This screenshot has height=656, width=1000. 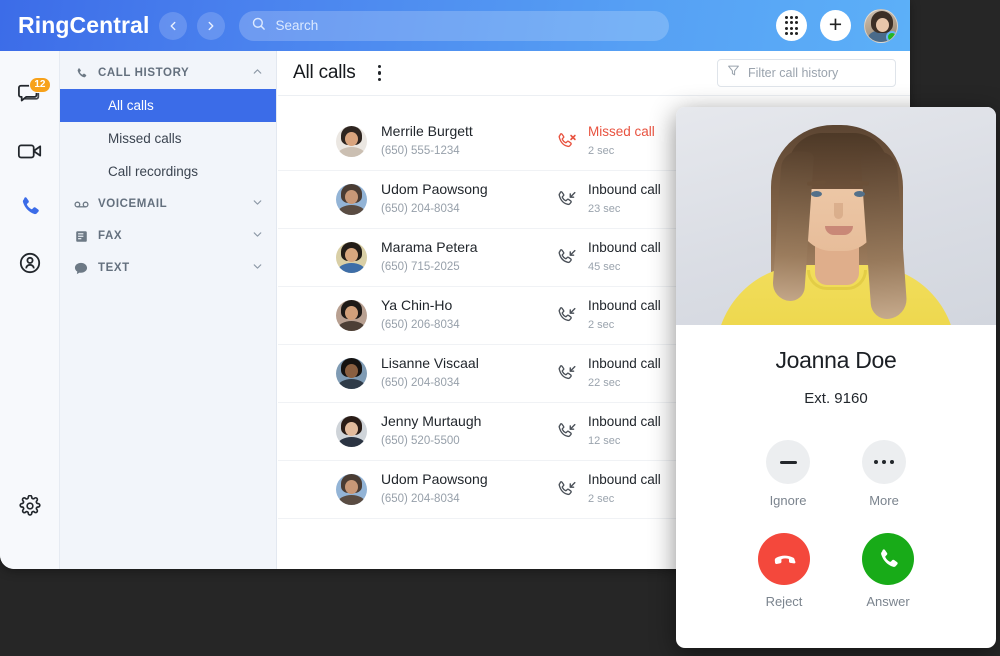 I want to click on sidebar-section-fax: FAX, so click(x=168, y=236).